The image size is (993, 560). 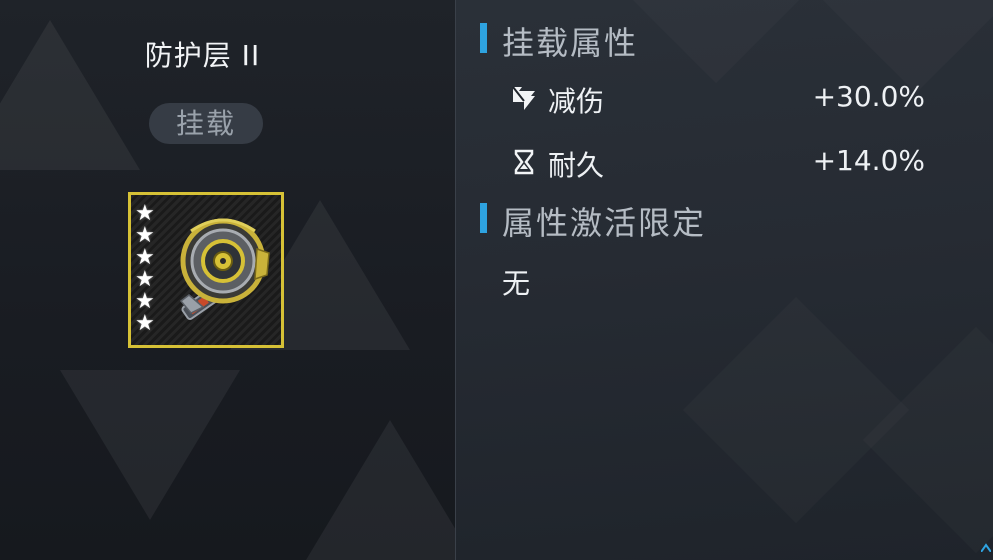 I want to click on hourglass-icon, so click(x=524, y=162).